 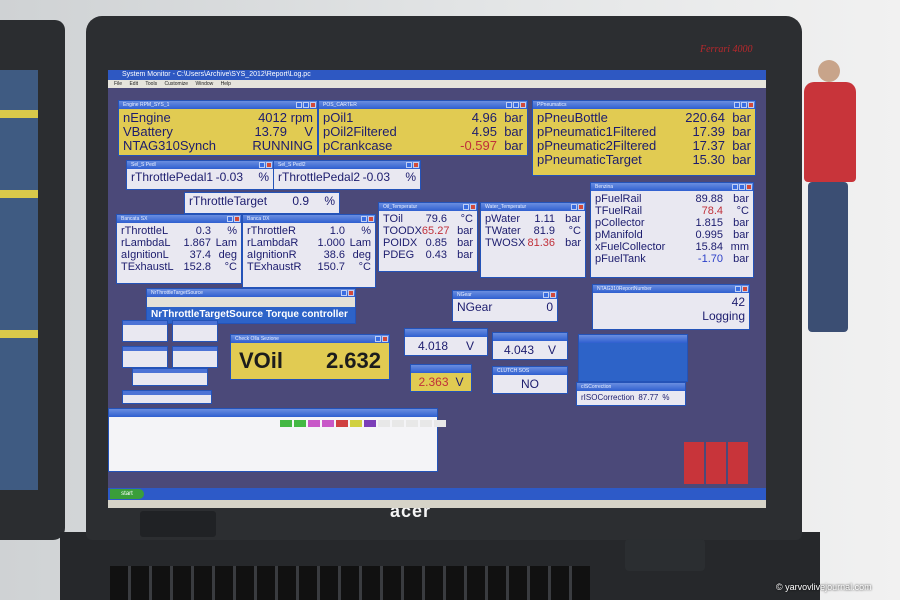 What do you see at coordinates (310, 357) in the screenshot?
I see `oil-voltage-window: Check Olla Sezione VOil 2.632` at bounding box center [310, 357].